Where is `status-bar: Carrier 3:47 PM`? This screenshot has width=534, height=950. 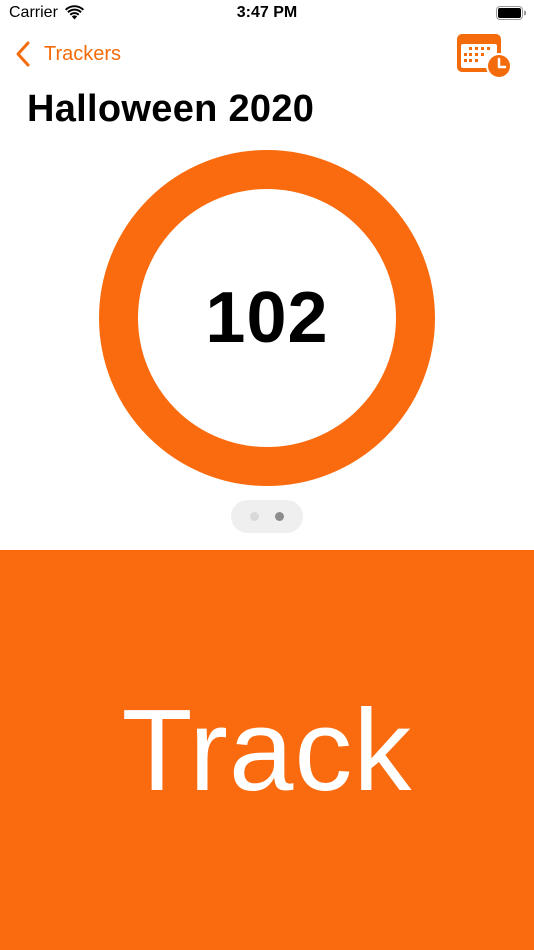
status-bar: Carrier 3:47 PM is located at coordinates (267, 15).